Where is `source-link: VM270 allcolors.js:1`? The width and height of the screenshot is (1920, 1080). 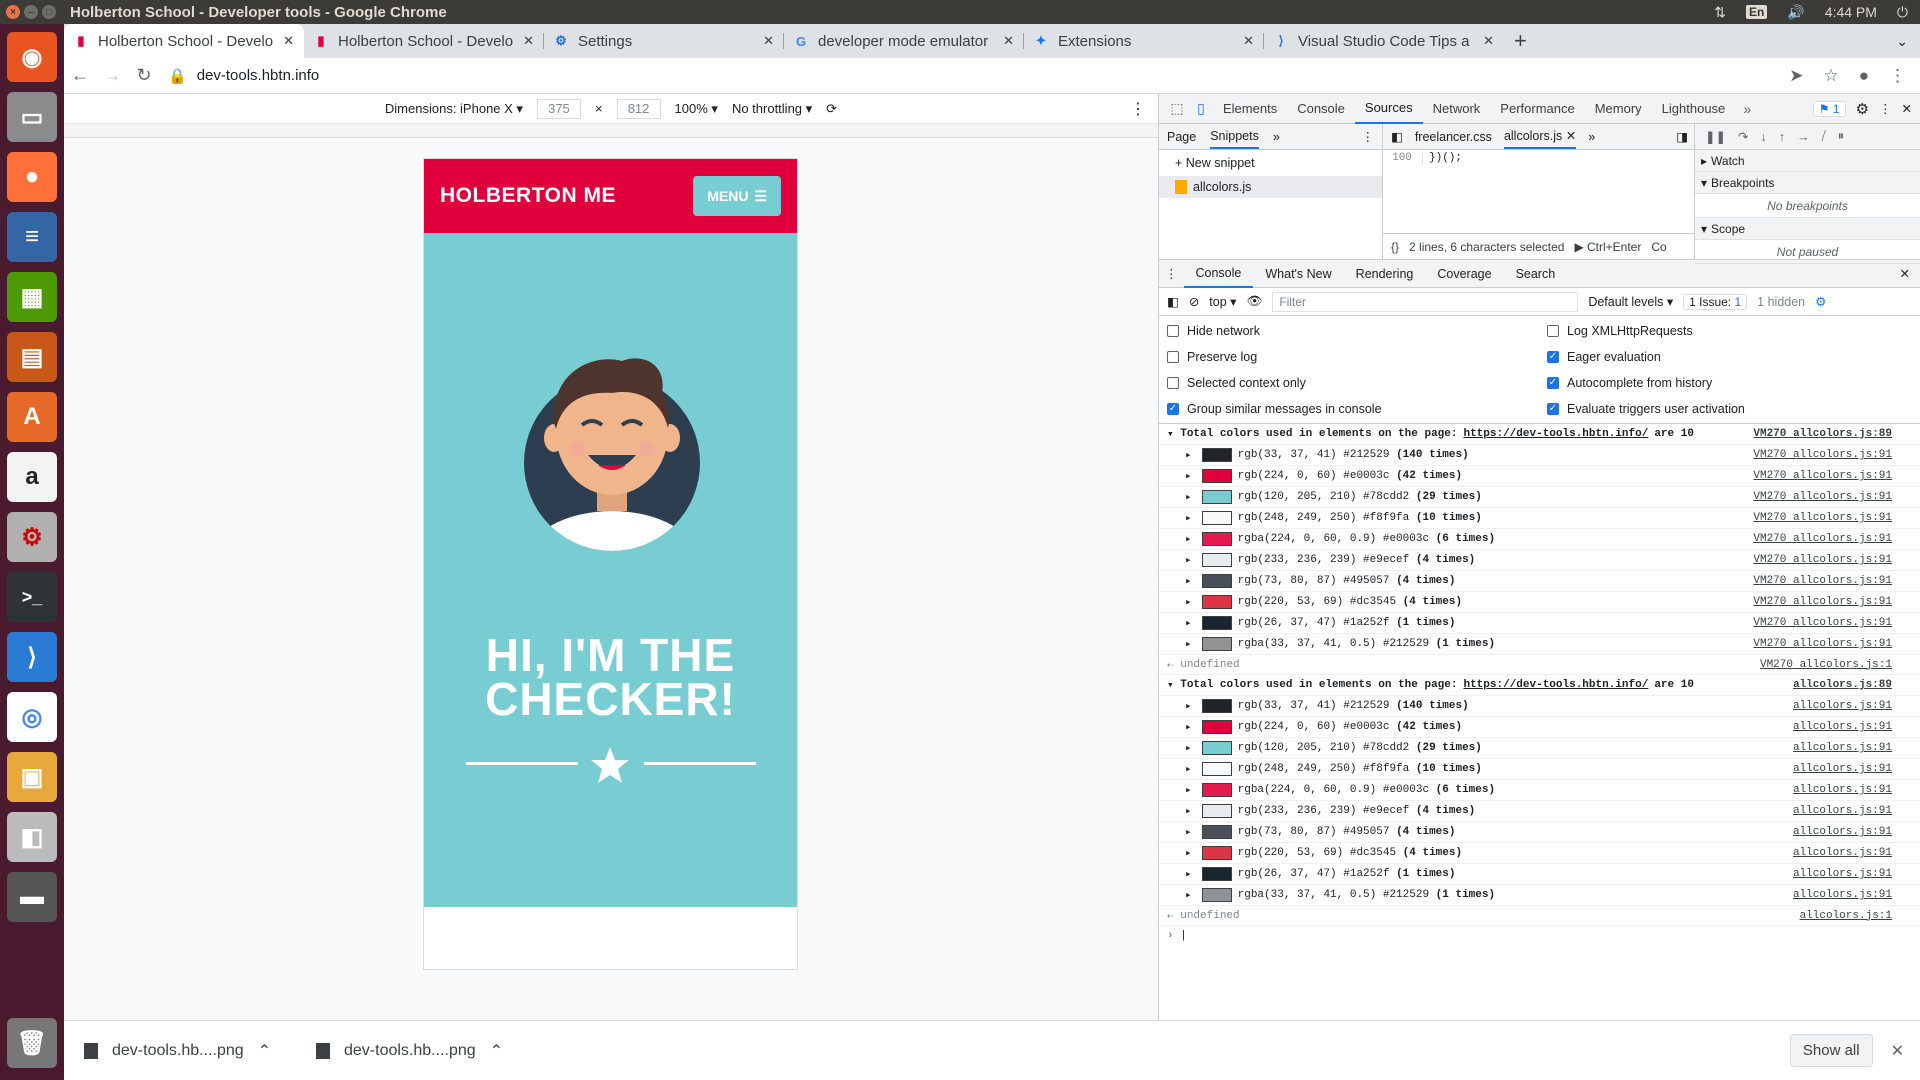 source-link: VM270 allcolors.js:1 is located at coordinates (1826, 665).